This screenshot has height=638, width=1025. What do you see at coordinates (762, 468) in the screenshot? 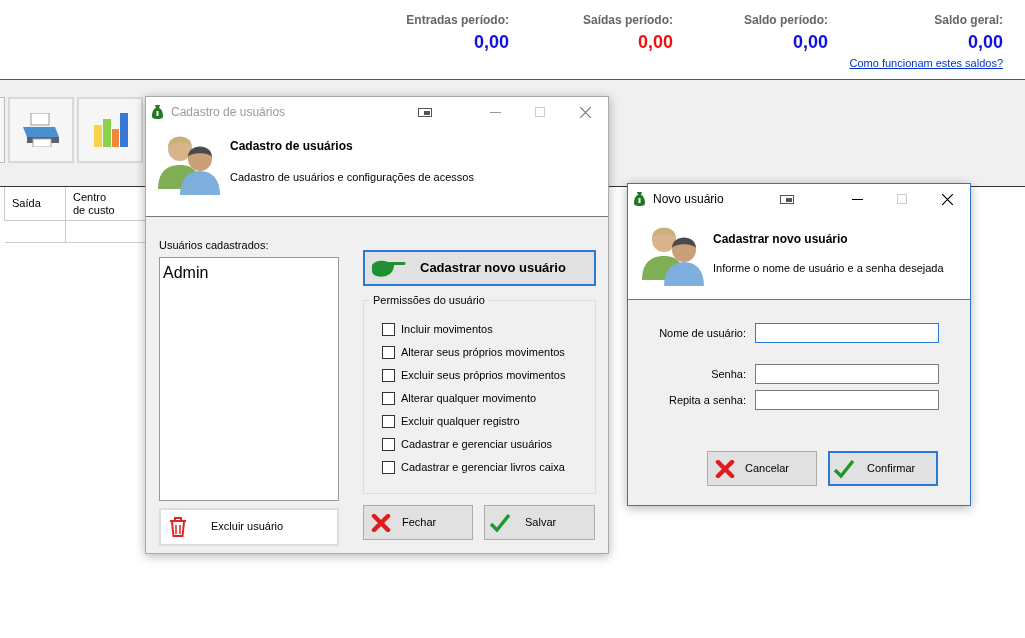
I see `cancel-button: Cancelar` at bounding box center [762, 468].